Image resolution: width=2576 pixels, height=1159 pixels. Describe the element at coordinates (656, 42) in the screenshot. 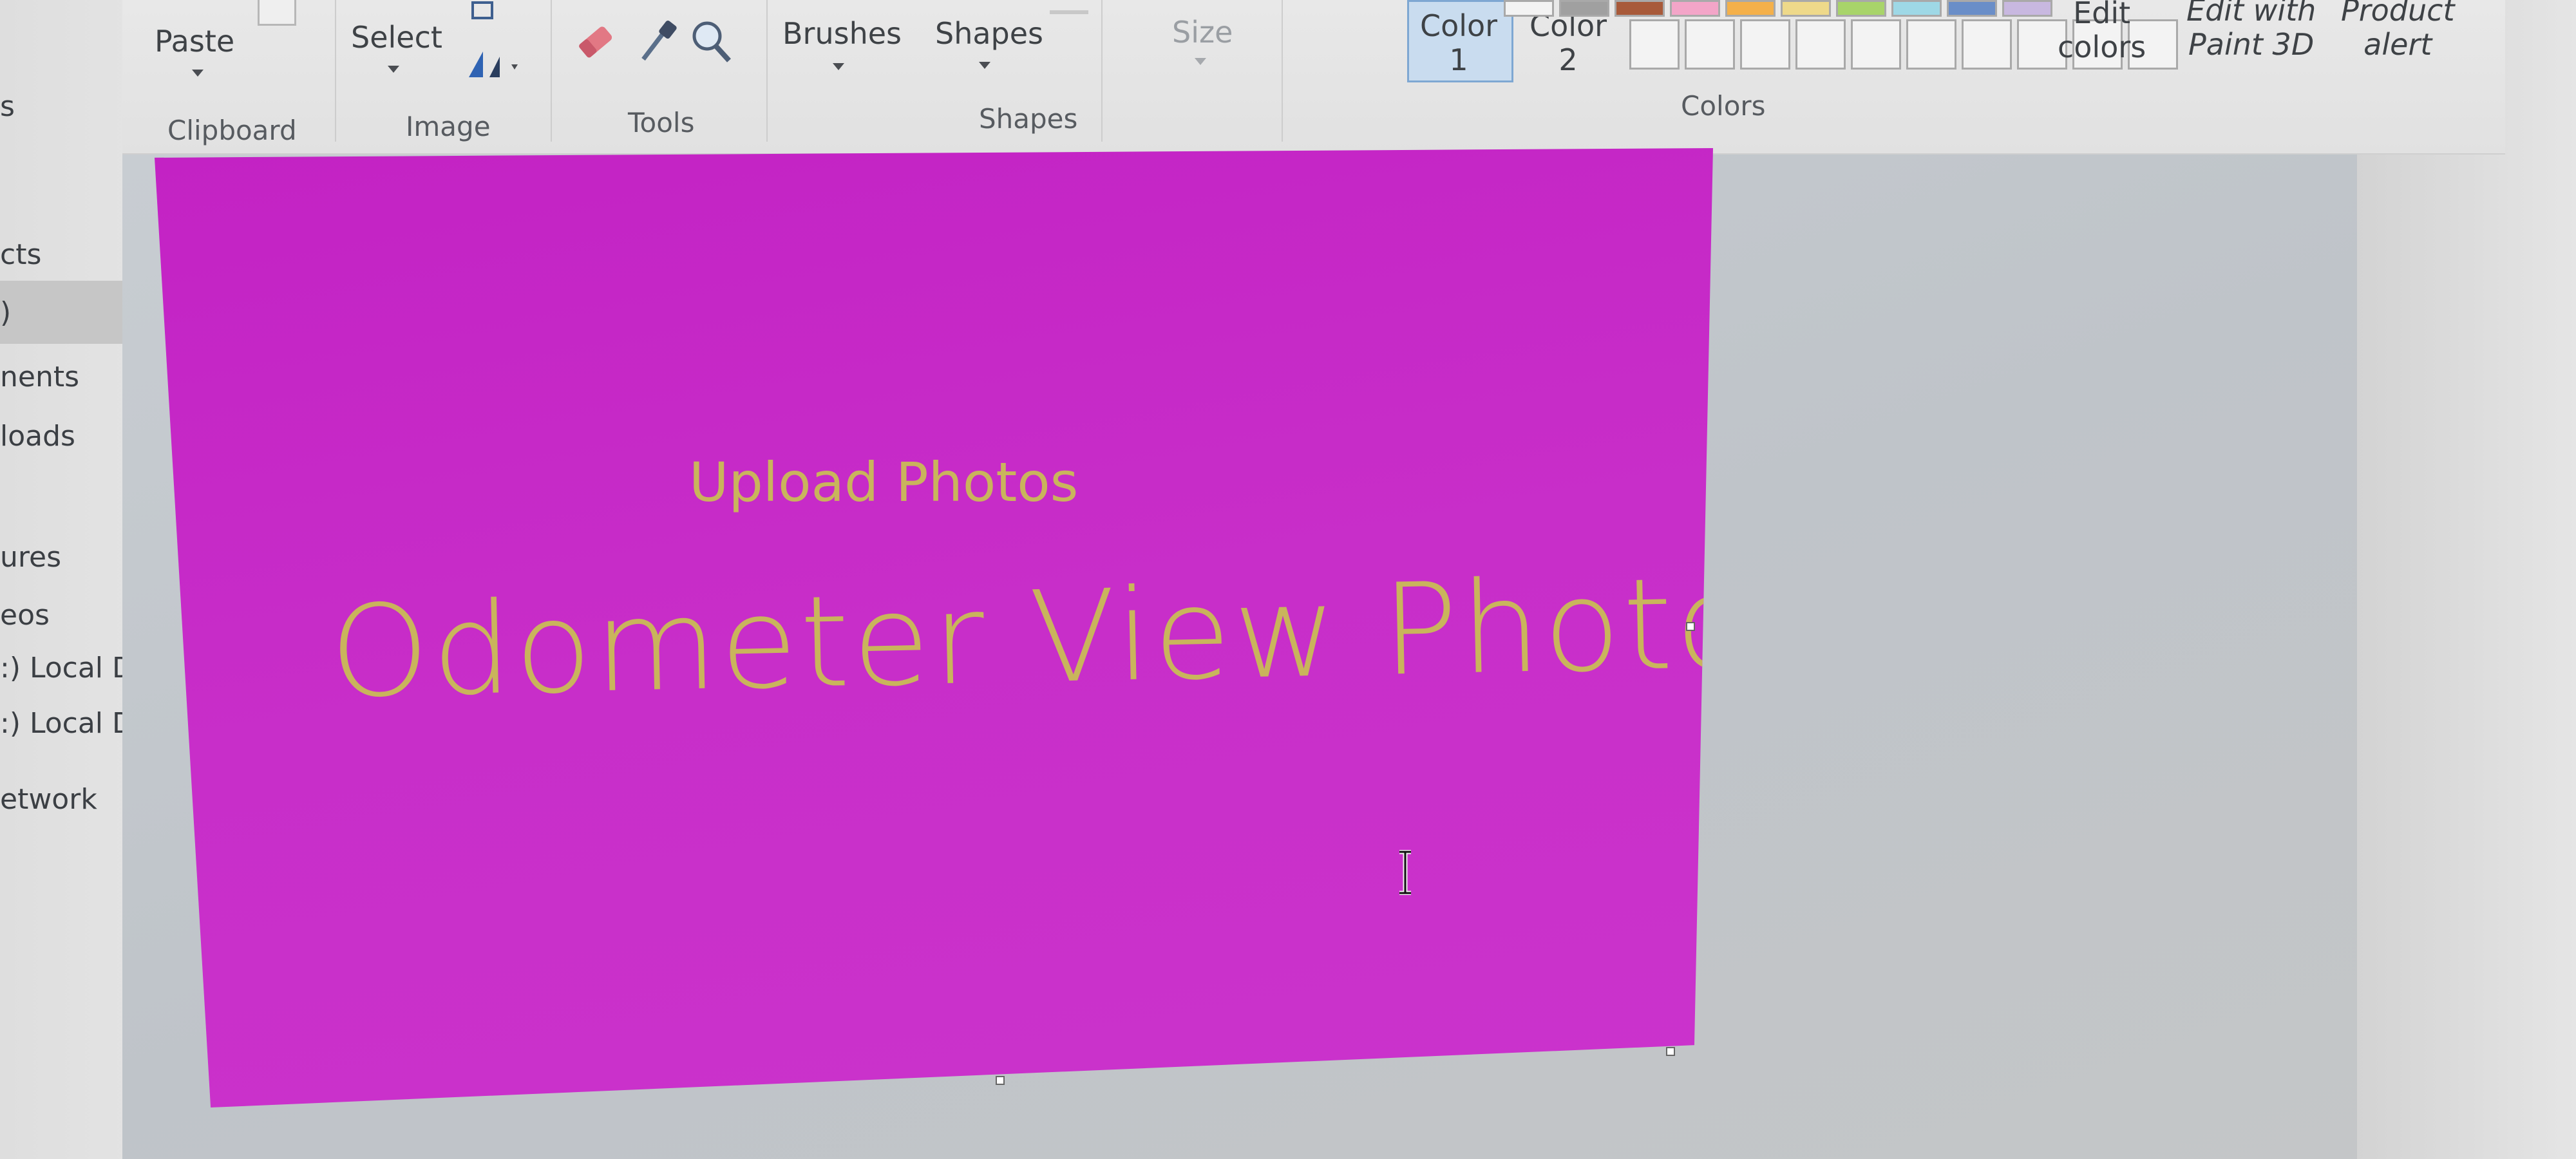

I see `color-picker-icon` at that location.